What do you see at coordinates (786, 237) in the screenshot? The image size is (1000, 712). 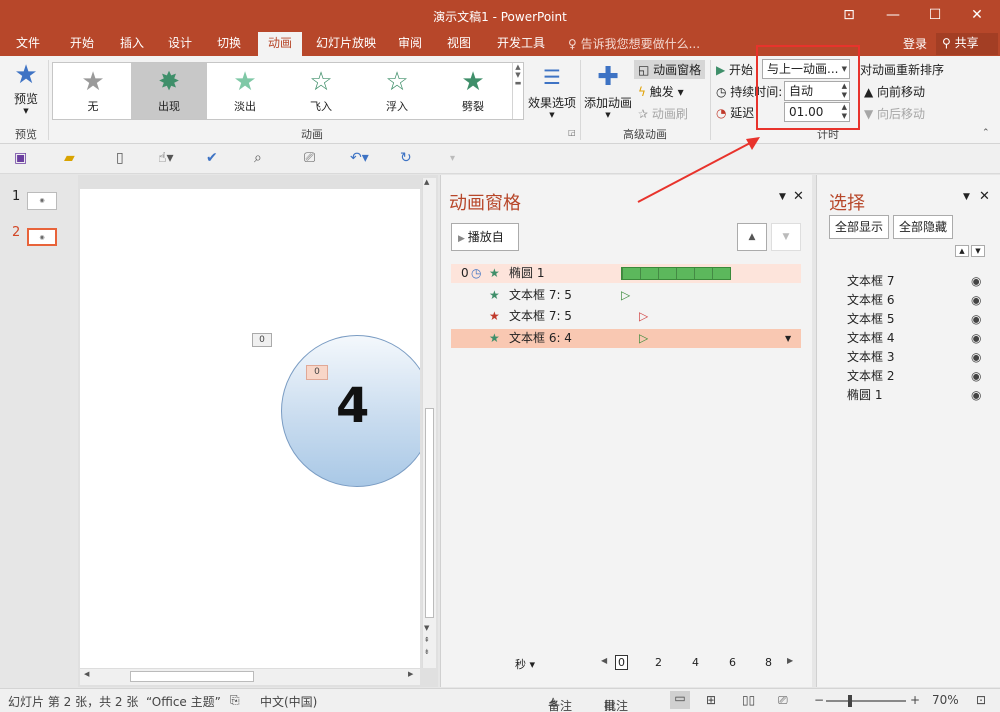 I see `move-down-button: ▼` at bounding box center [786, 237].